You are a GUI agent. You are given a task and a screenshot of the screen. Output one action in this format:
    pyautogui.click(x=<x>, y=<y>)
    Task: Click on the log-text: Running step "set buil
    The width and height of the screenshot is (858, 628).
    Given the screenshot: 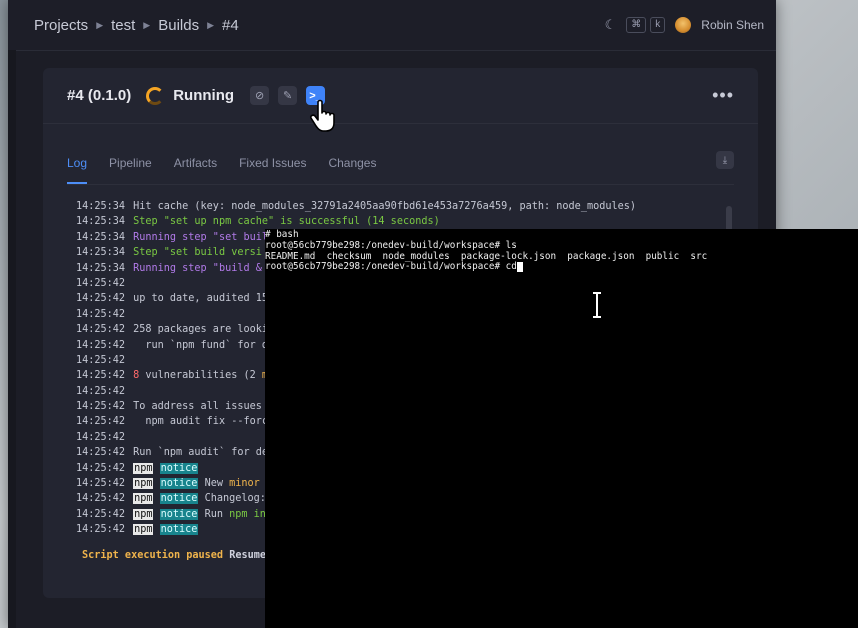 What is the action you would take?
    pyautogui.click(x=201, y=237)
    